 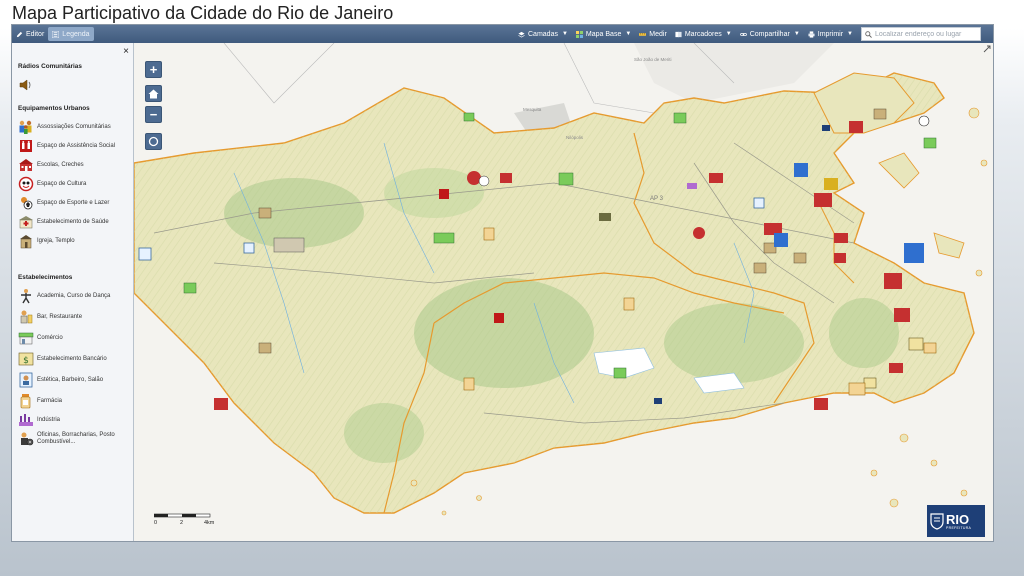 I want to click on pharmacy-icon, so click(x=25, y=401).